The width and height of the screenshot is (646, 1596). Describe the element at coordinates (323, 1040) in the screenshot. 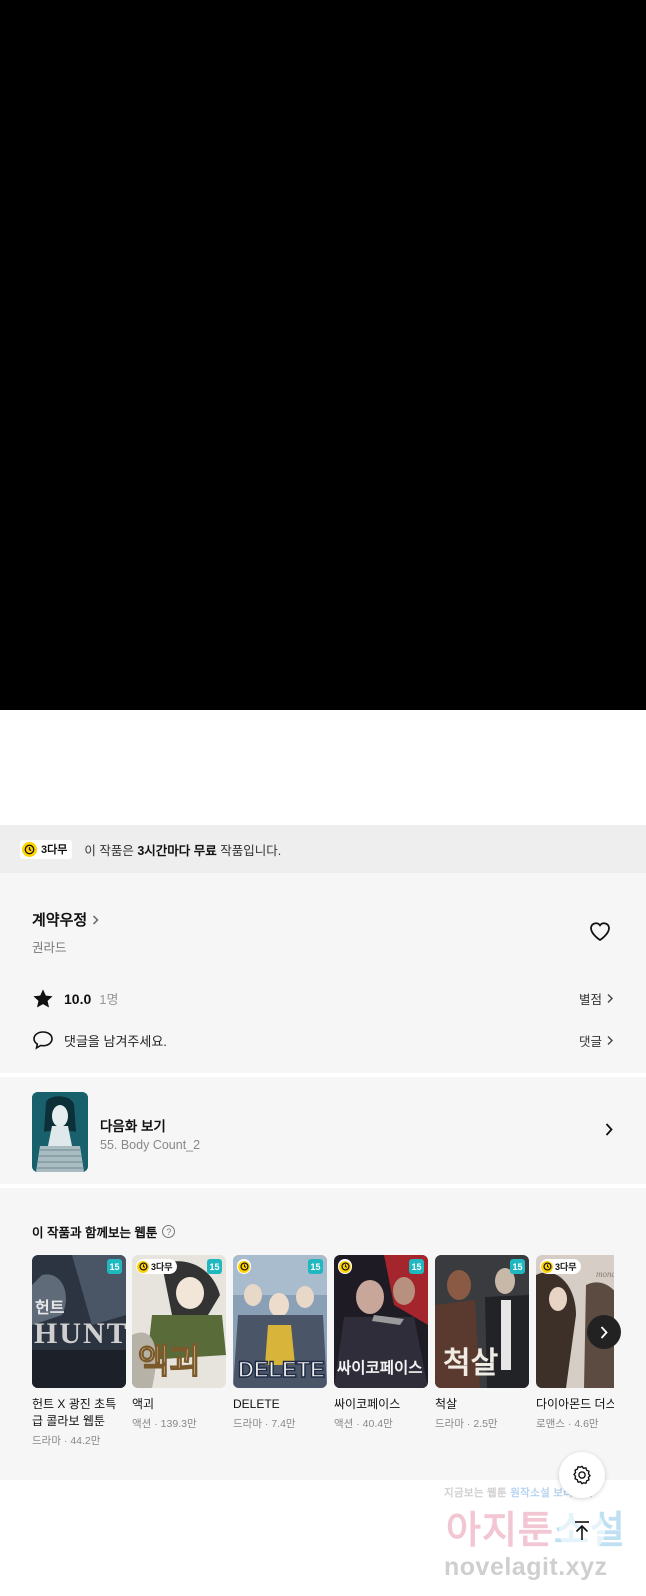

I see `comment-row: 댓글을 남겨주세요. 댓글` at that location.